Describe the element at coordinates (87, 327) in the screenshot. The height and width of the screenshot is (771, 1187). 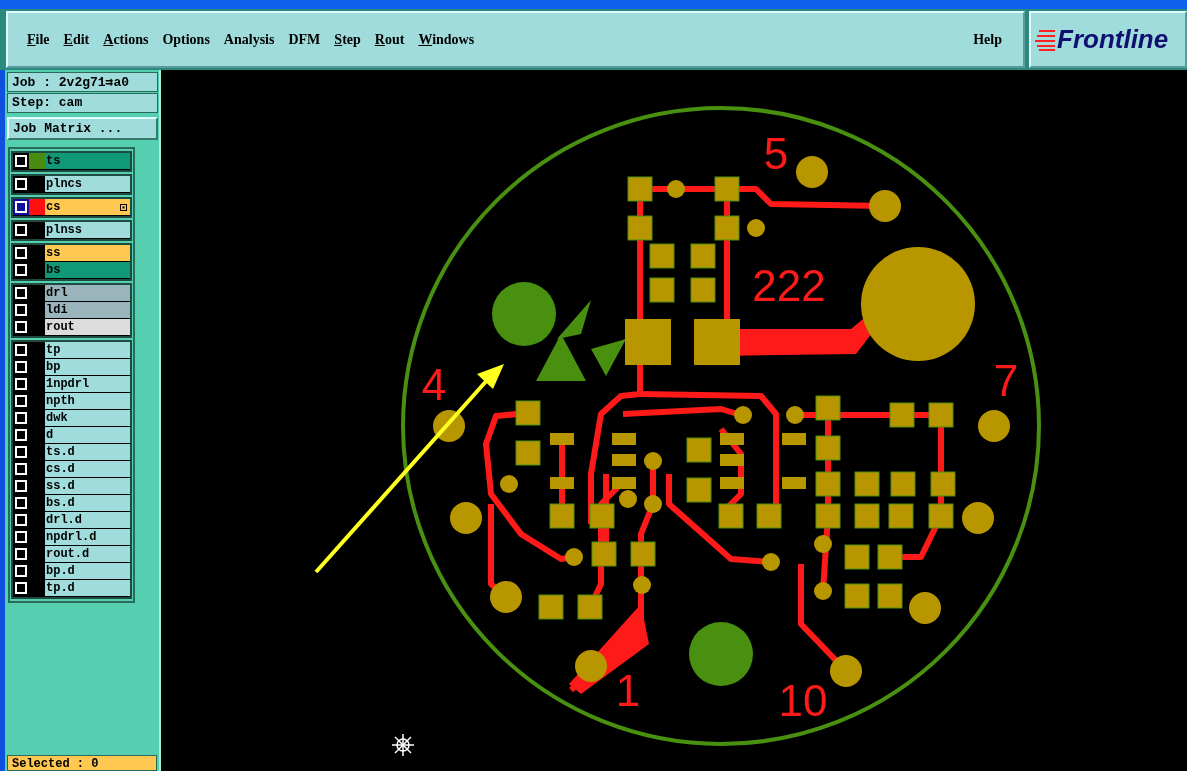
I see `layer-name: rout` at that location.